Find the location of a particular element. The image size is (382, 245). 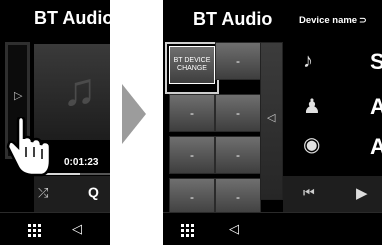

playback-time: 0:01:23 is located at coordinates (81, 162).